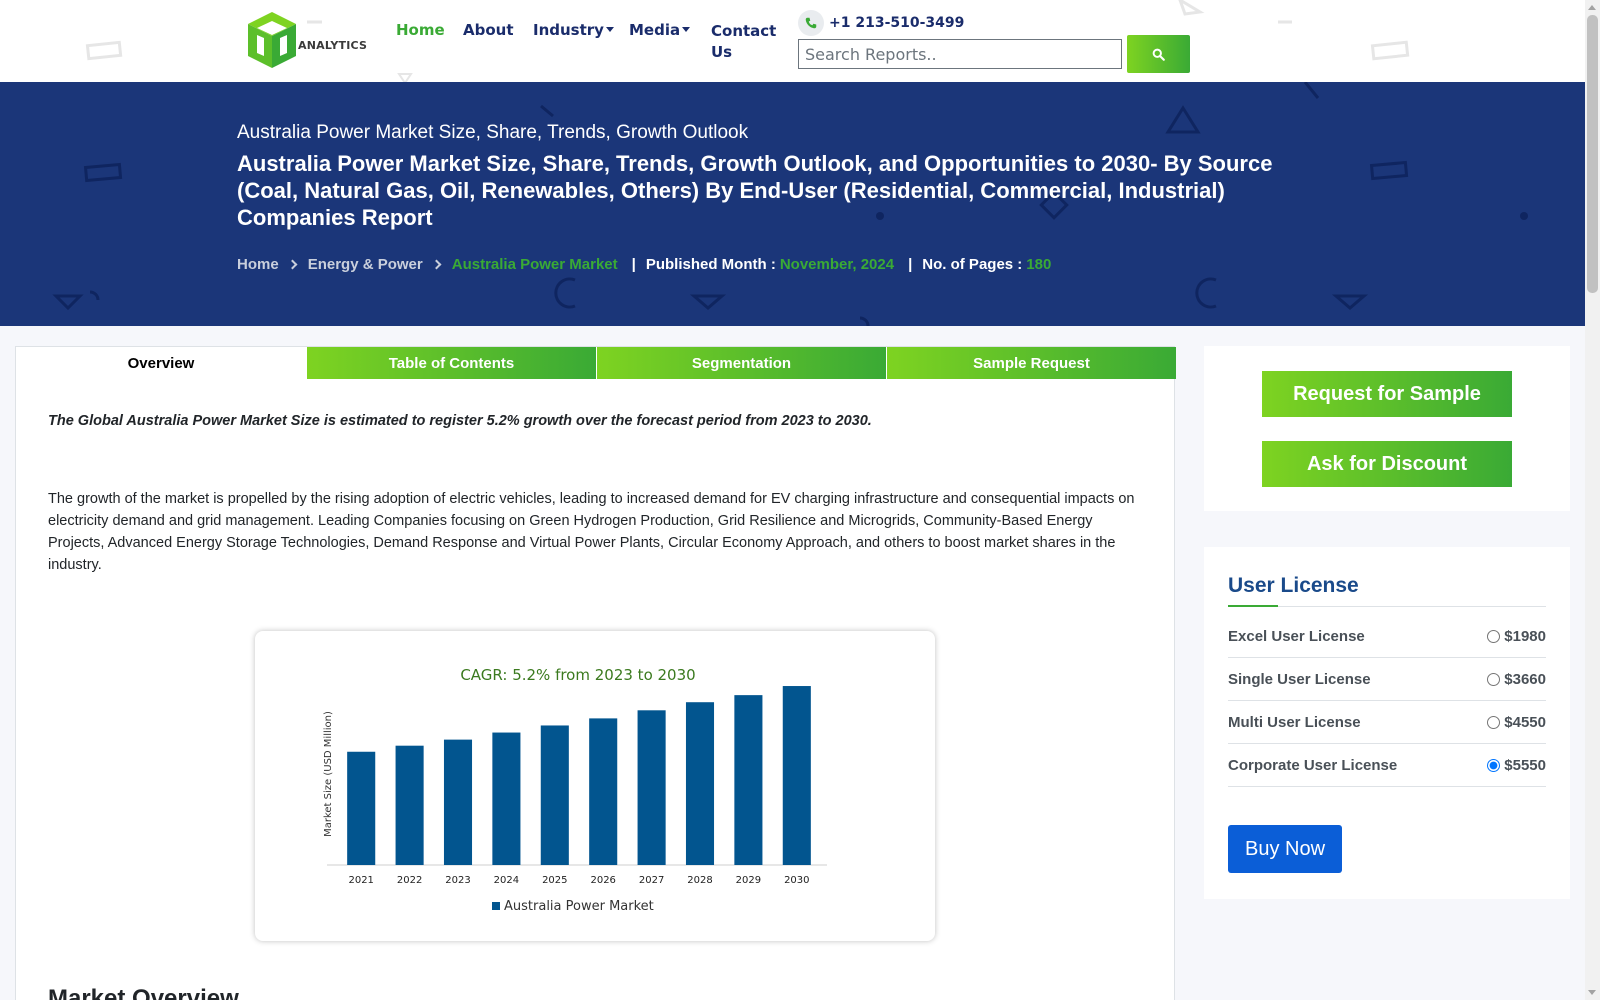  I want to click on pages-label: No. of Pages :, so click(972, 264).